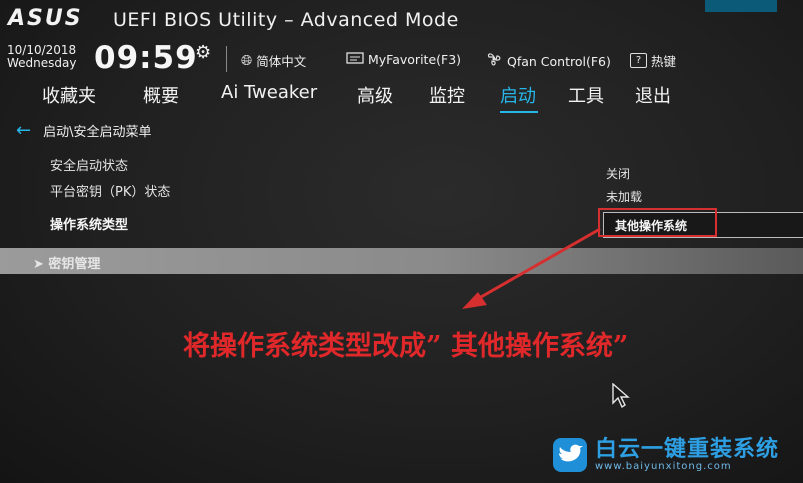 The width and height of the screenshot is (803, 483). I want to click on annotation-text: 将操作系统类型改成” 其他操作系统”, so click(406, 346).